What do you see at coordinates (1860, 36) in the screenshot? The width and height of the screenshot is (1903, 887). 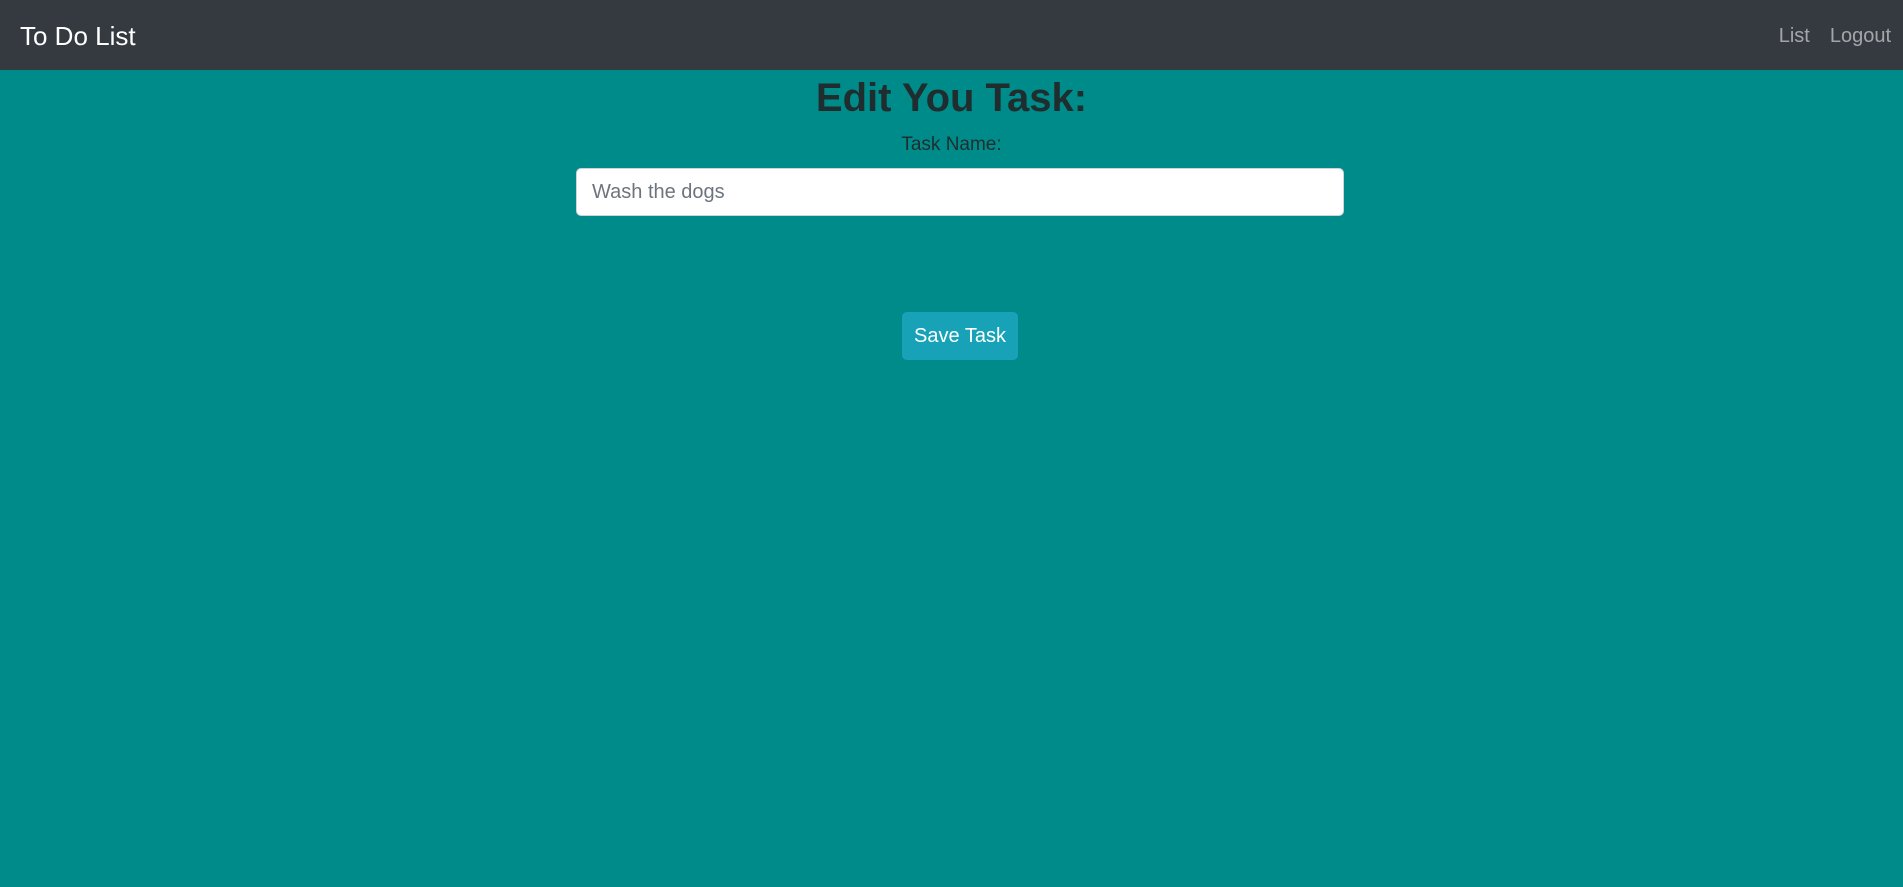 I see `nav-link-logout: Logout` at bounding box center [1860, 36].